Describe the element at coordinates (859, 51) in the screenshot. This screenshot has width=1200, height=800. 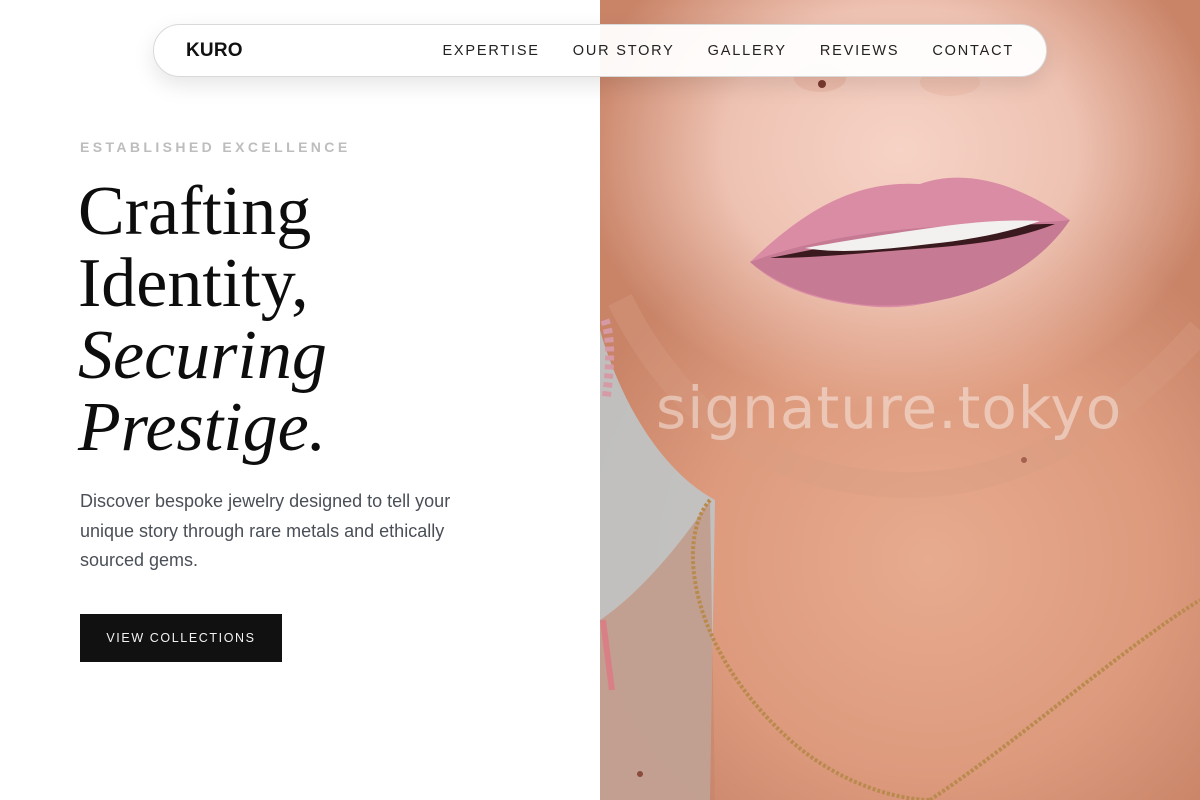
I see `nav-link-reviews: REVIEWS` at that location.